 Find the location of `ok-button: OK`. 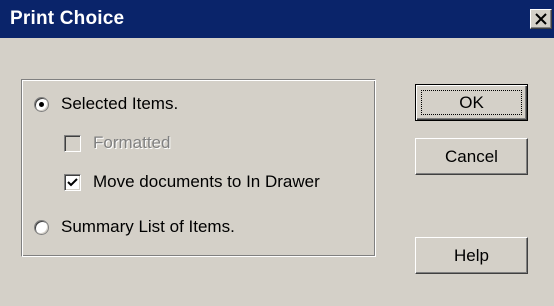

ok-button: OK is located at coordinates (471, 102).